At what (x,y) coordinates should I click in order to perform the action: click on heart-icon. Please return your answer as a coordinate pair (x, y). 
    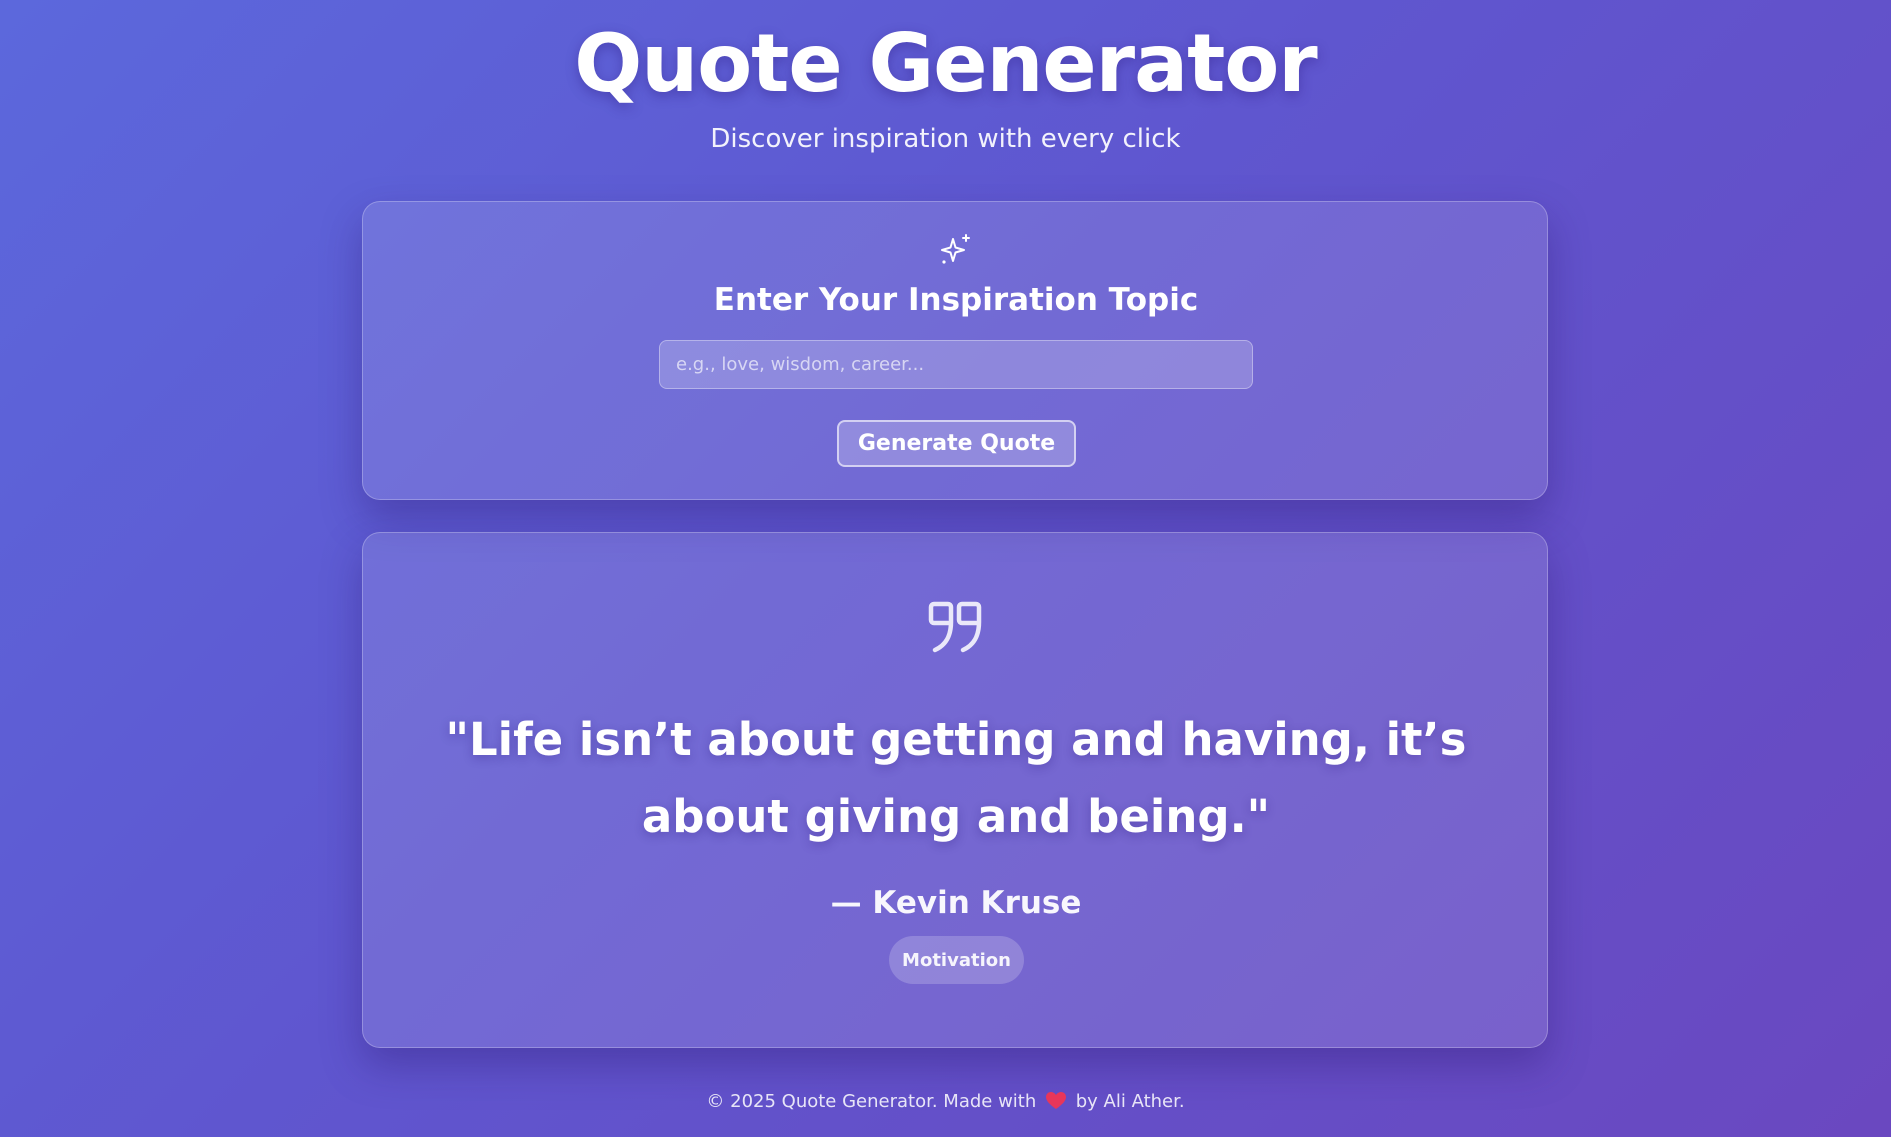
    Looking at the image, I should click on (1056, 1100).